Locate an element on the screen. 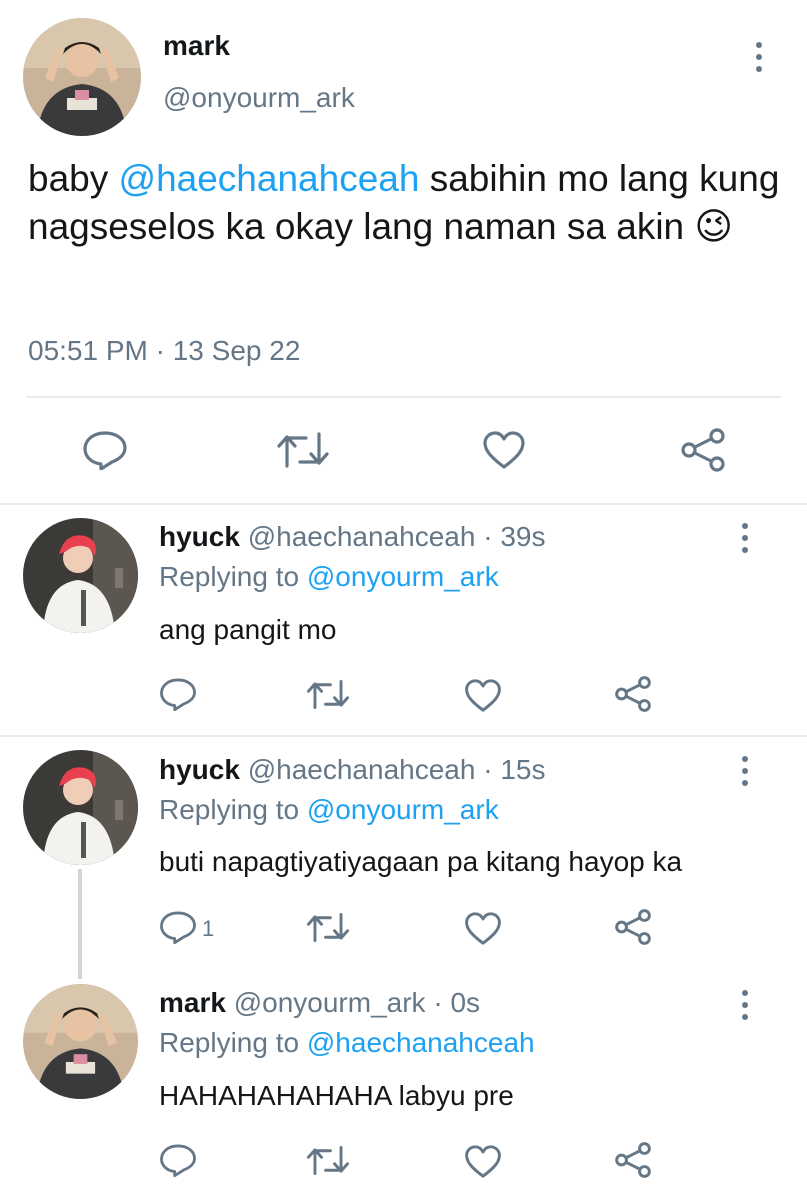 The image size is (807, 1200). reply-author-handle: @onyourm_ark is located at coordinates (330, 1002).